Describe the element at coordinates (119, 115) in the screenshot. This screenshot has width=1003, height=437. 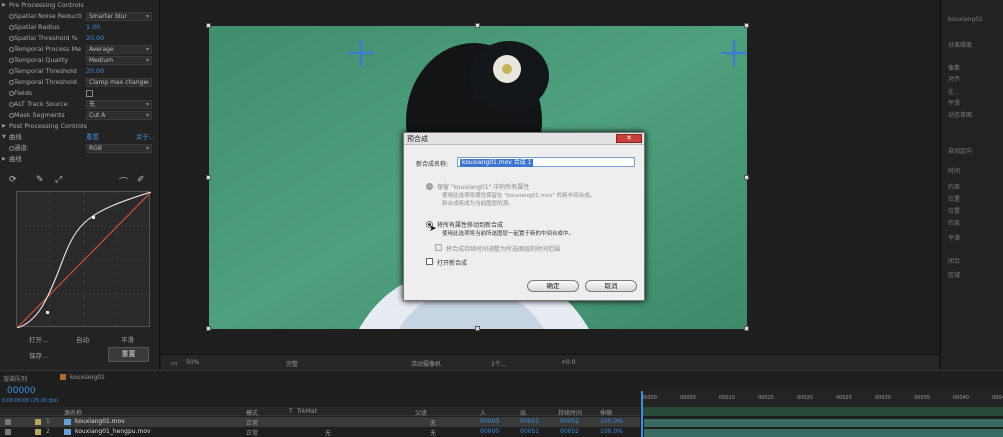
I see `param-dropdown: Cut A` at that location.